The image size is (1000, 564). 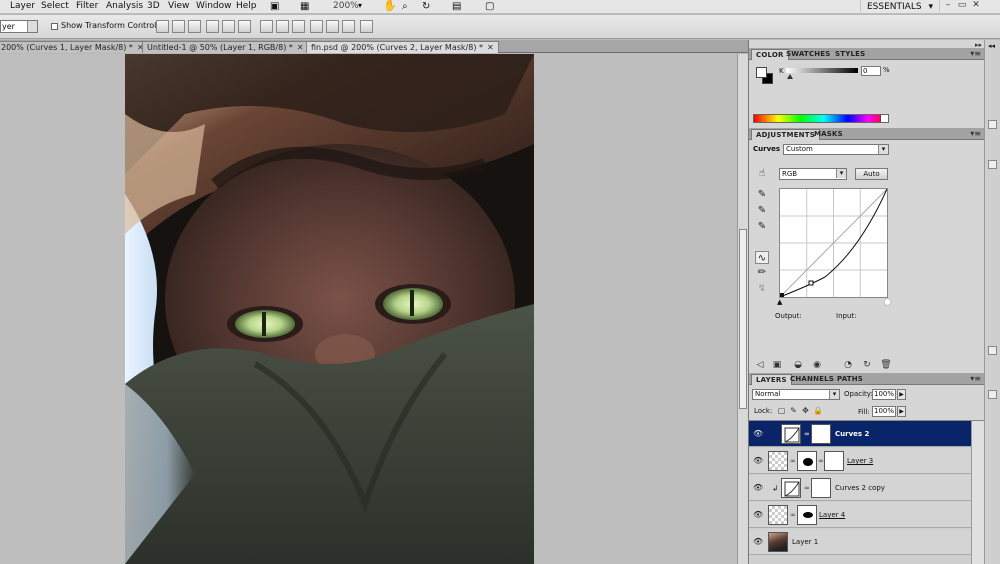 I want to click on distribute-hcenter-icon, so click(x=332, y=26).